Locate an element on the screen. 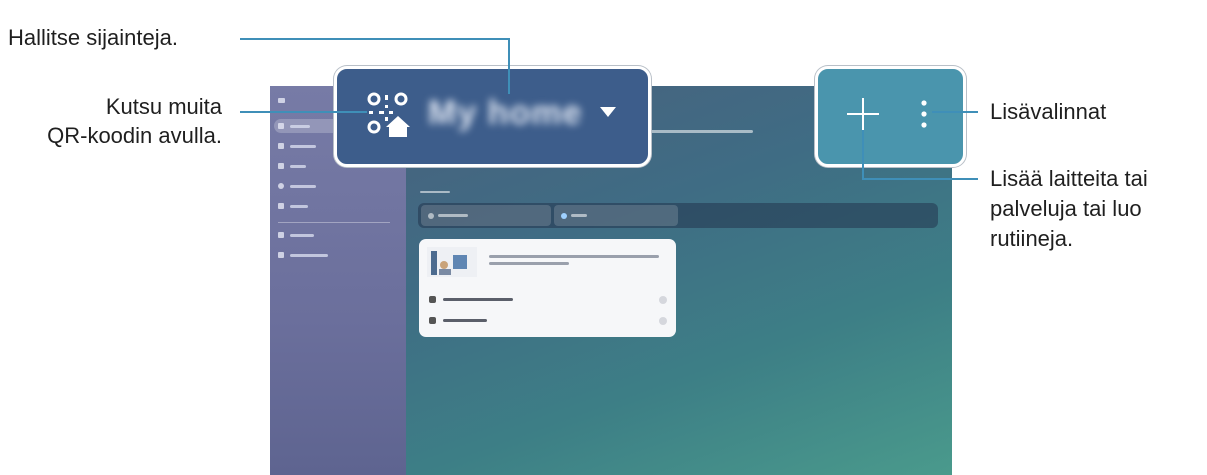 The image size is (1207, 475). callout-add-line1: Lisää laitteita tai is located at coordinates (1069, 178).